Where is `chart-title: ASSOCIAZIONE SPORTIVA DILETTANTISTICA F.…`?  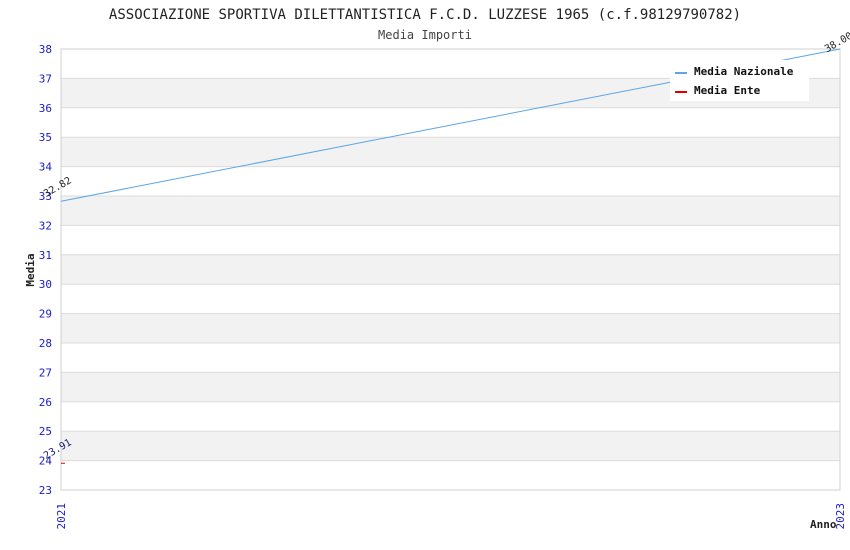 chart-title: ASSOCIAZIONE SPORTIVA DILETTANTISTICA F.… is located at coordinates (425, 15).